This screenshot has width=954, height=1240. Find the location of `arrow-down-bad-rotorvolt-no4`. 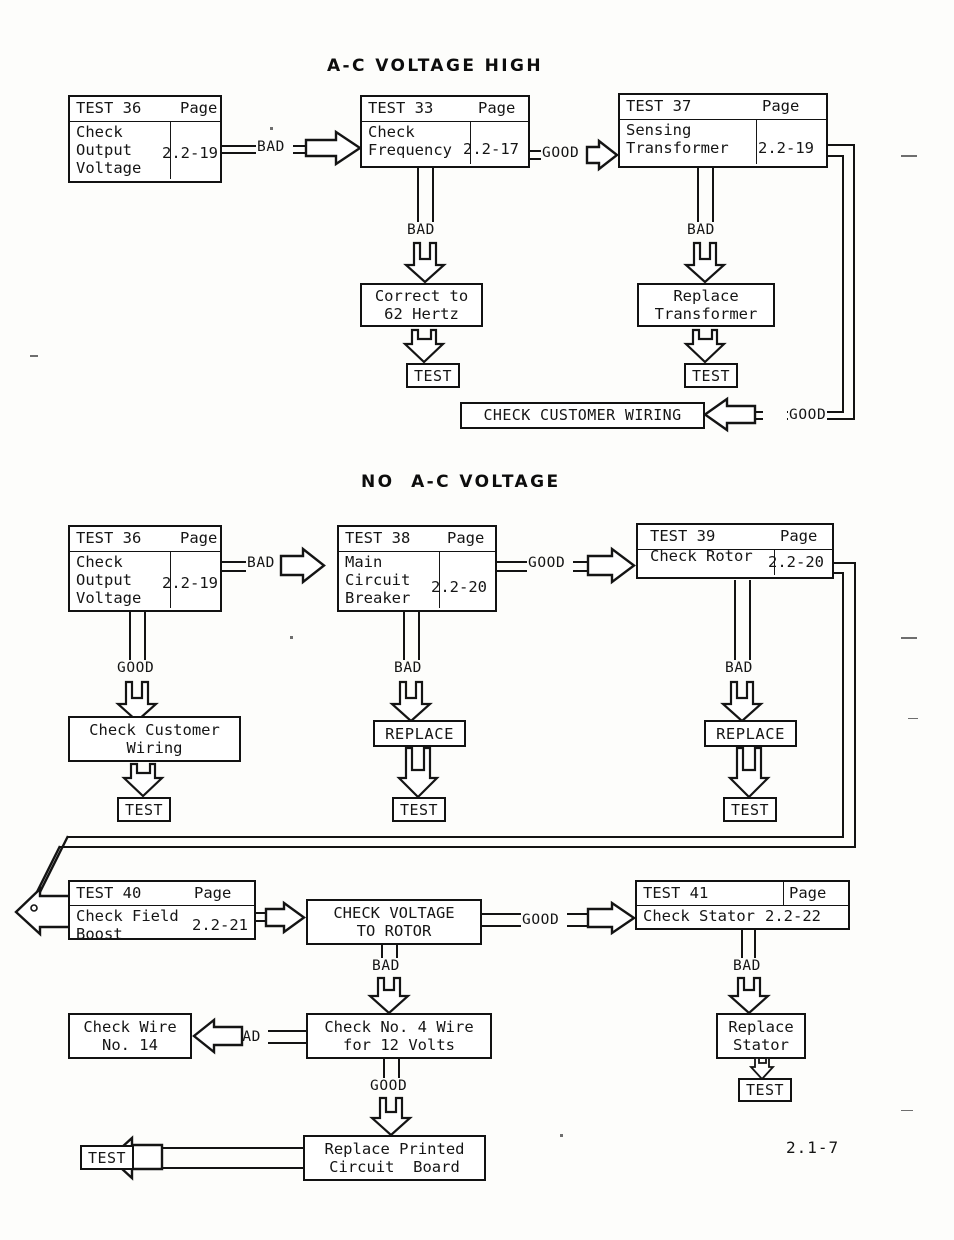

arrow-down-bad-rotorvolt-no4 is located at coordinates (389, 995).